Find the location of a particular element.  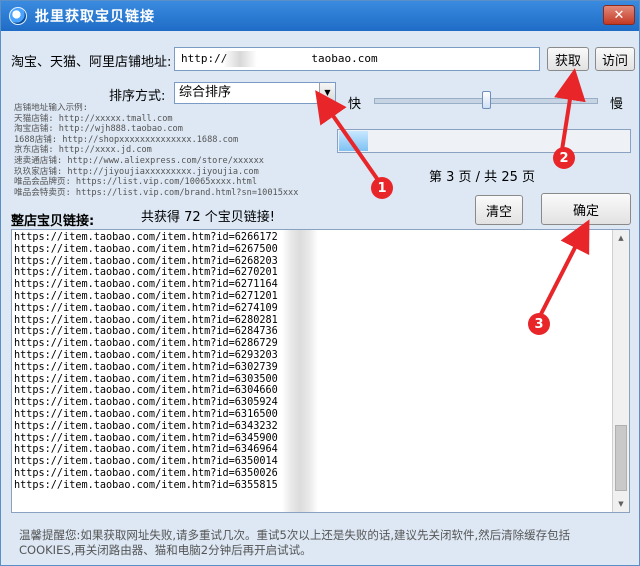

progress-bar is located at coordinates (484, 141).